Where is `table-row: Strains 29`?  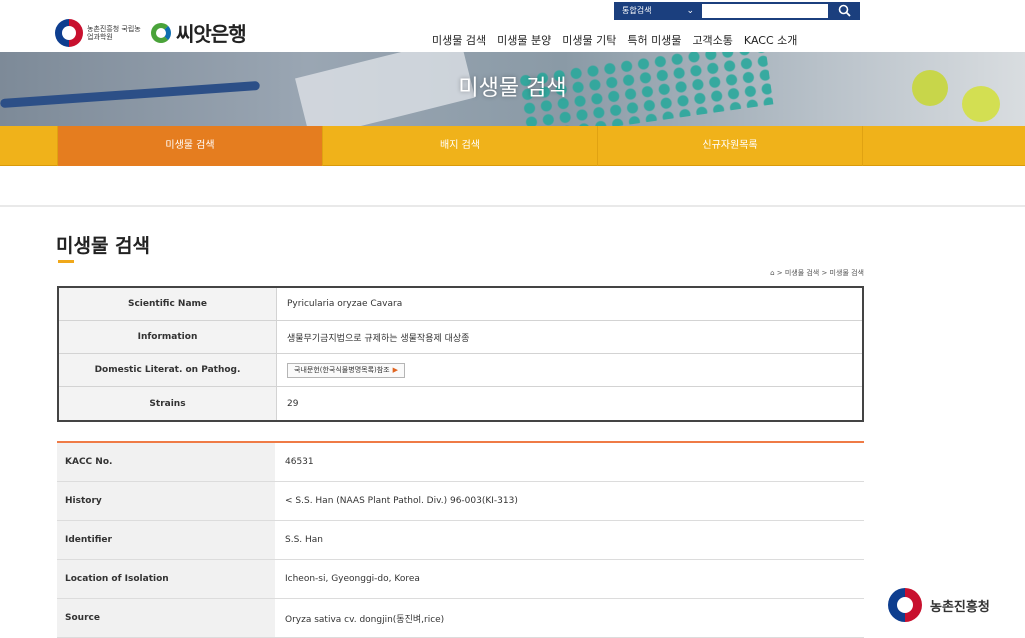 table-row: Strains 29 is located at coordinates (460, 403).